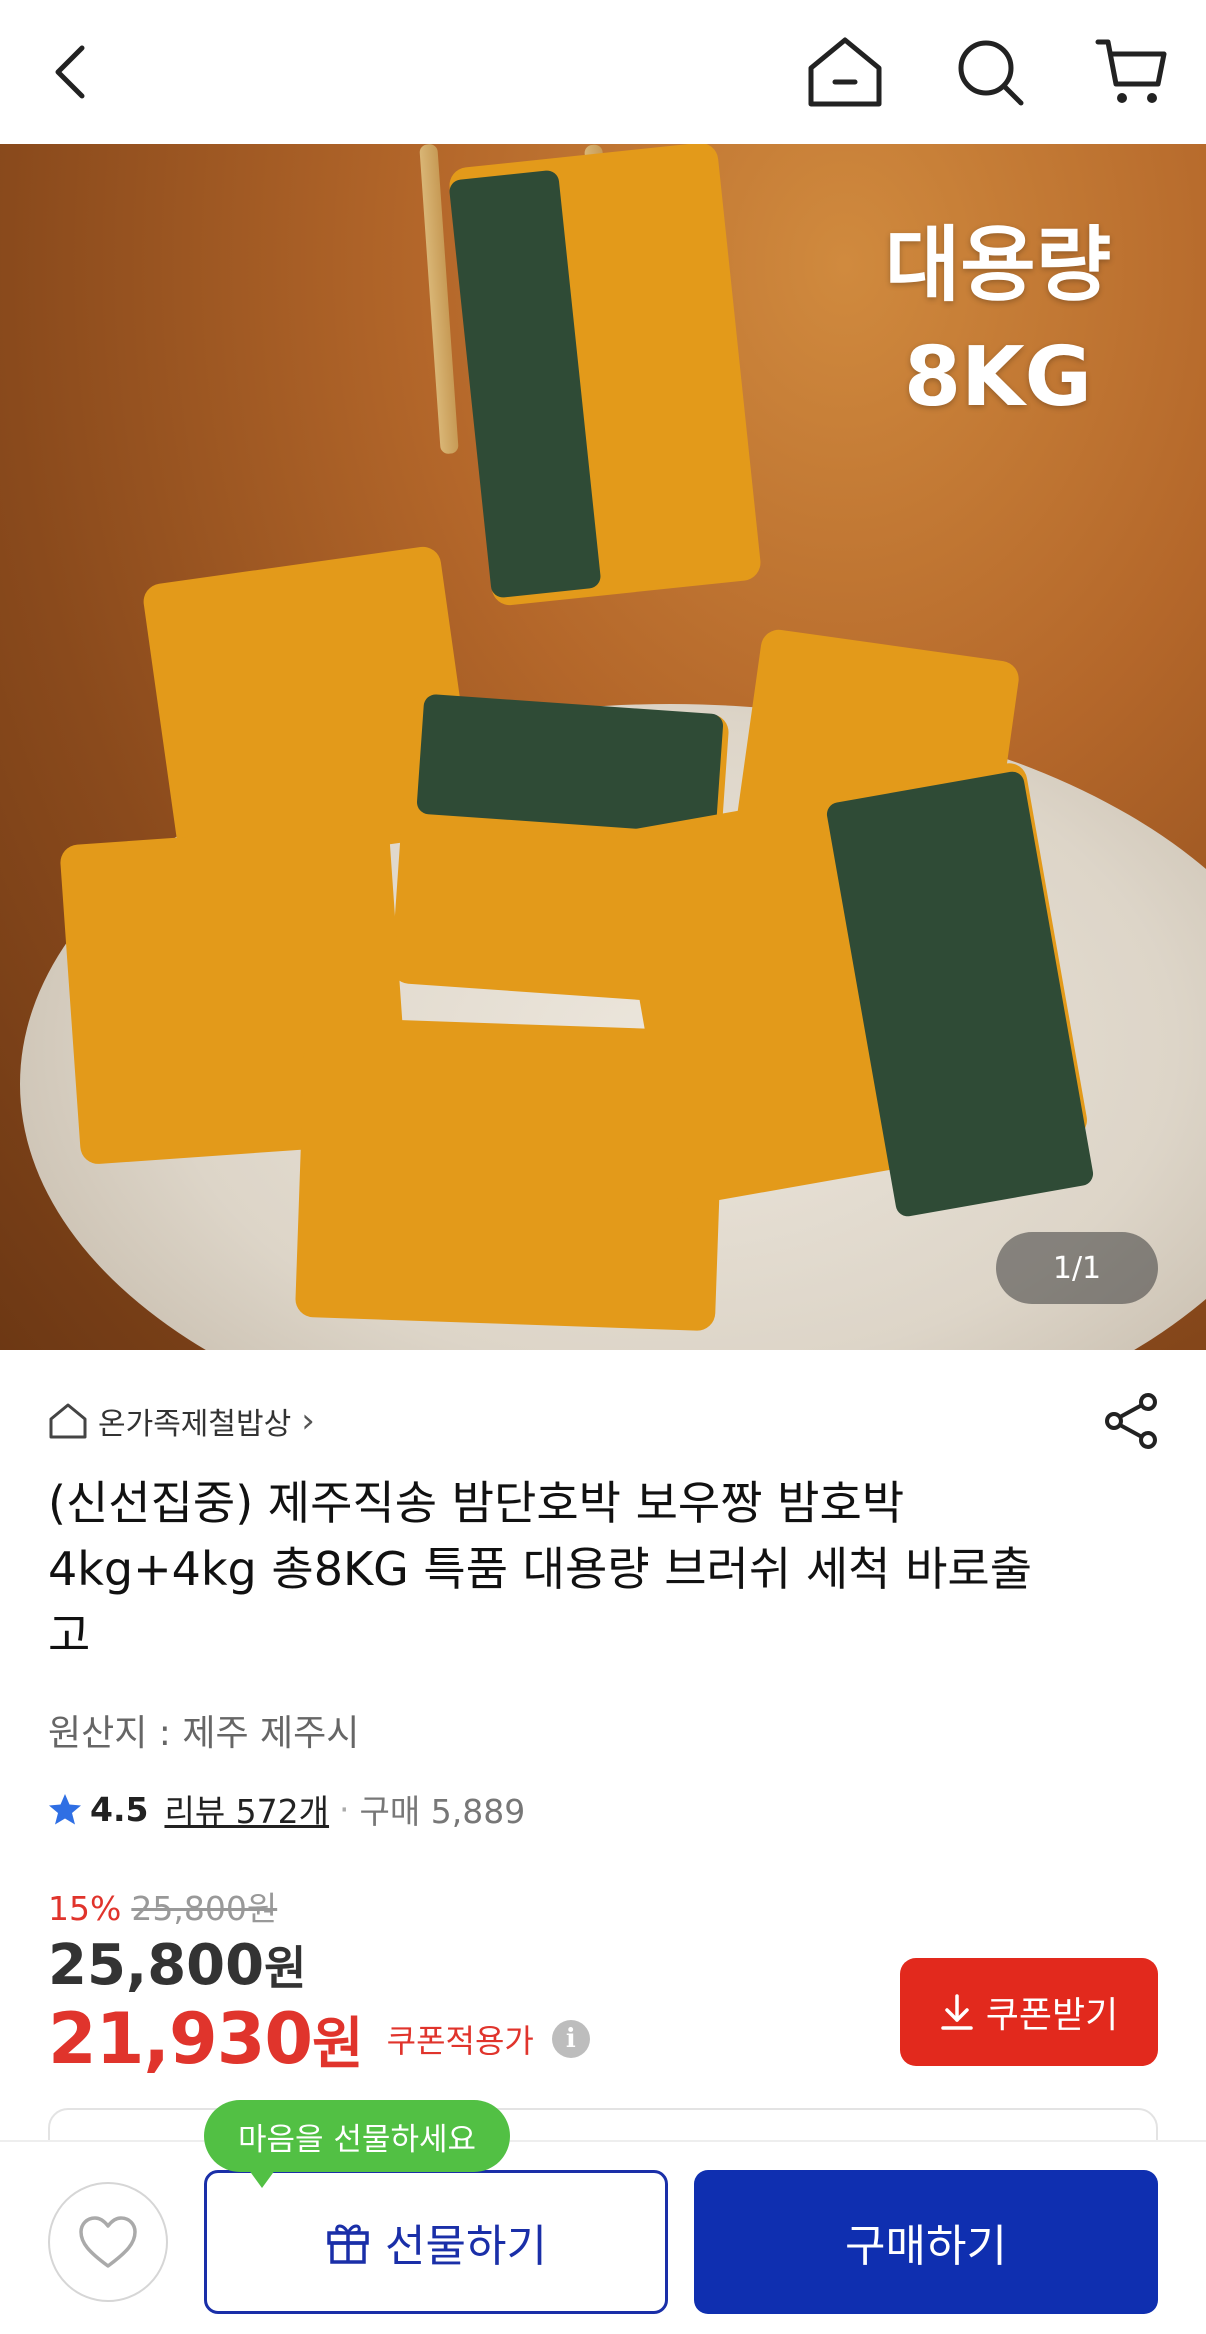 Image resolution: width=1206 pixels, height=2334 pixels. I want to click on discount-row: 15% 25,800원, so click(162, 1906).